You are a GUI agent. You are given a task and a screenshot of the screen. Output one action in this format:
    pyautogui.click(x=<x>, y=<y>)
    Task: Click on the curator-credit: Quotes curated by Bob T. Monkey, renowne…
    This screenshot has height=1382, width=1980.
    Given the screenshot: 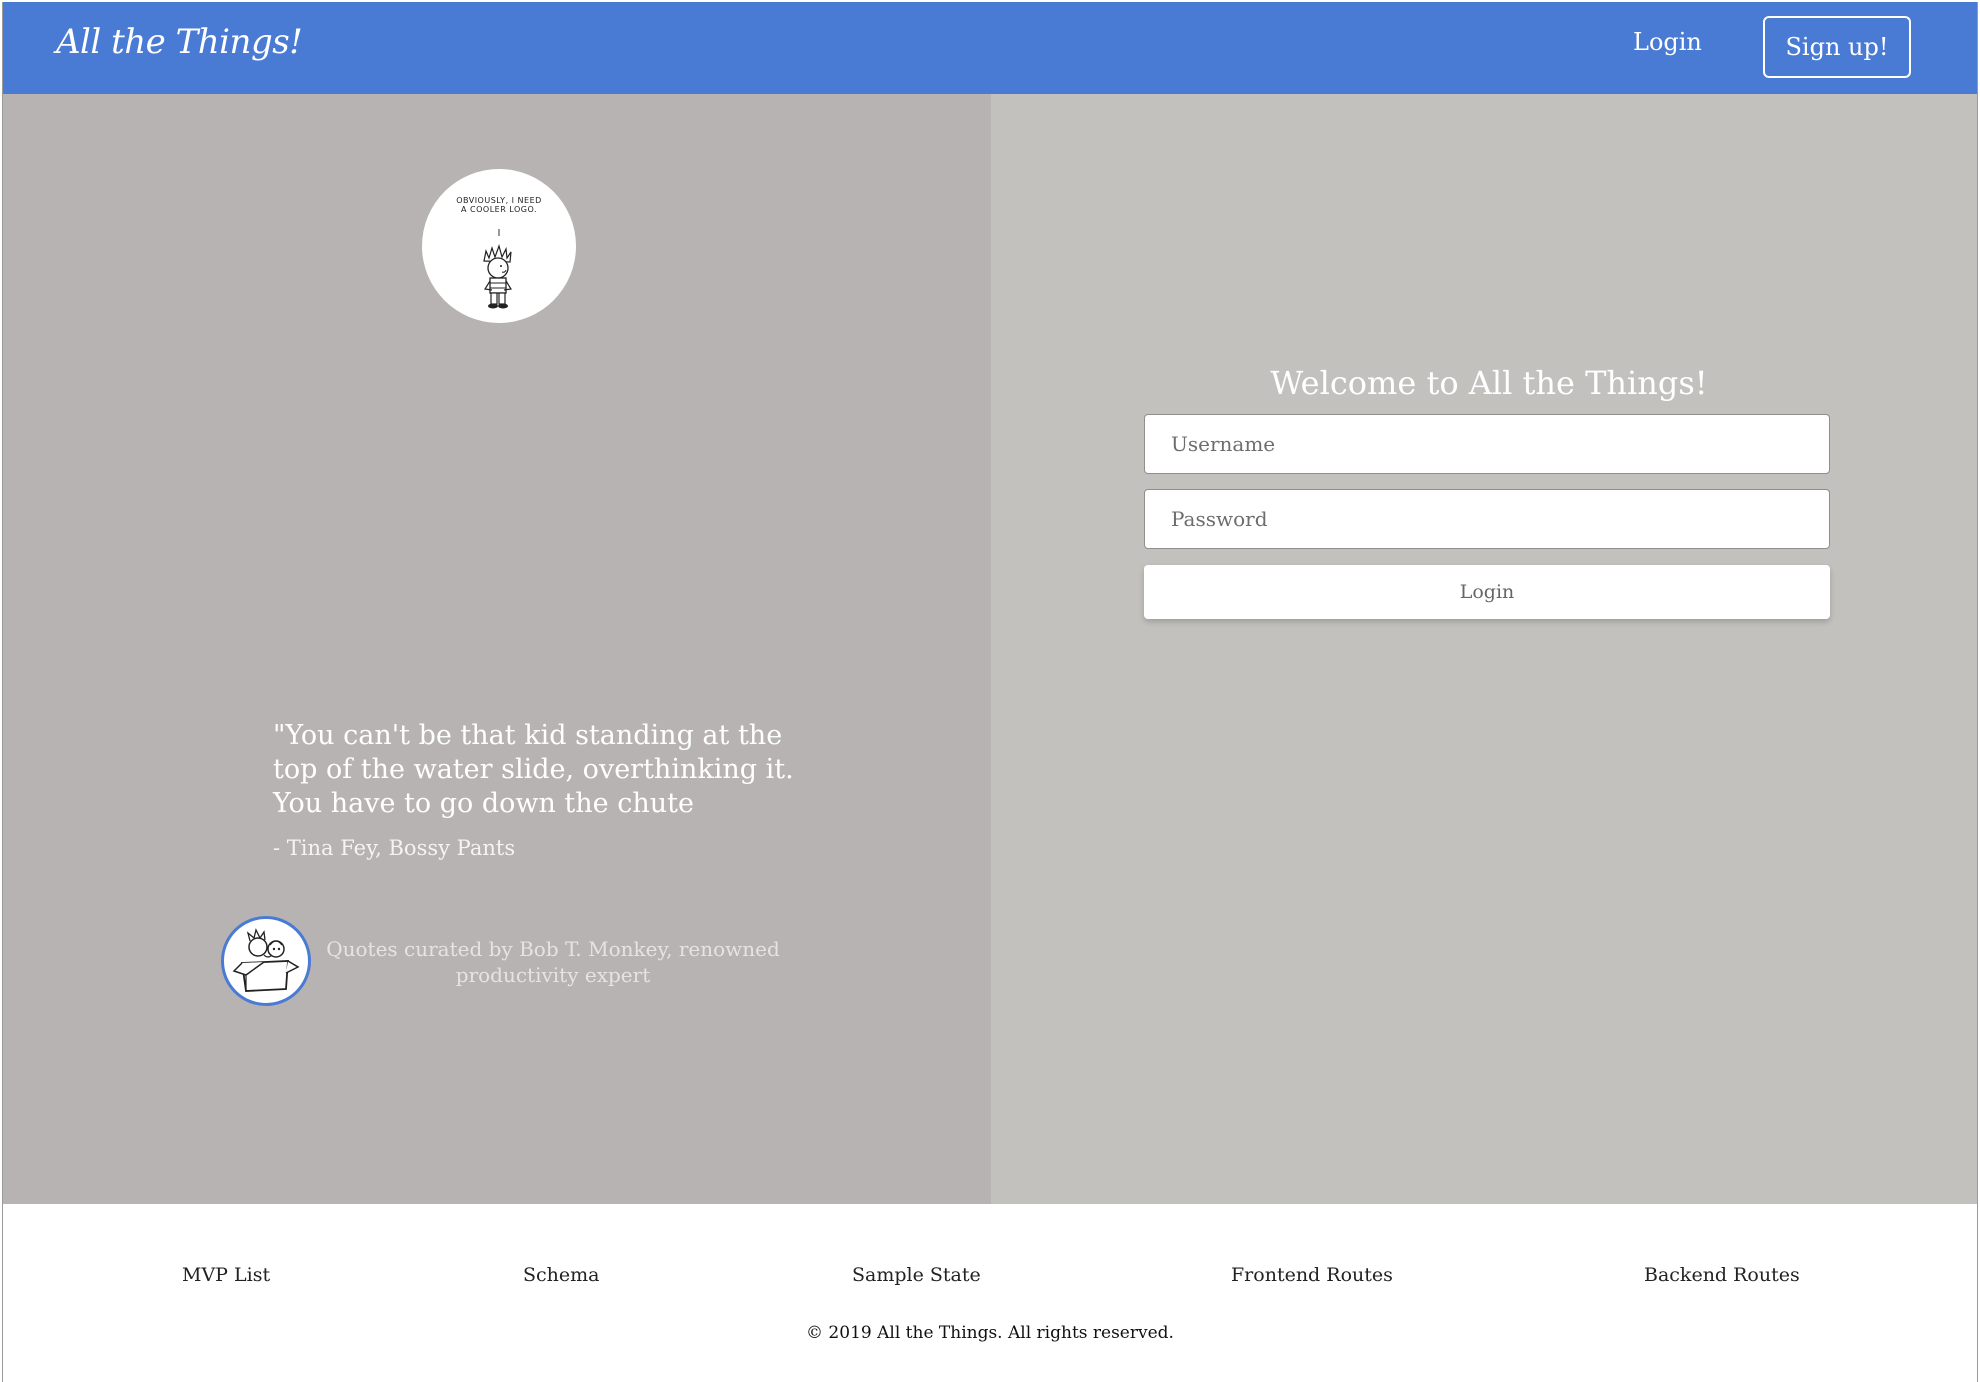 What is the action you would take?
    pyautogui.click(x=553, y=962)
    